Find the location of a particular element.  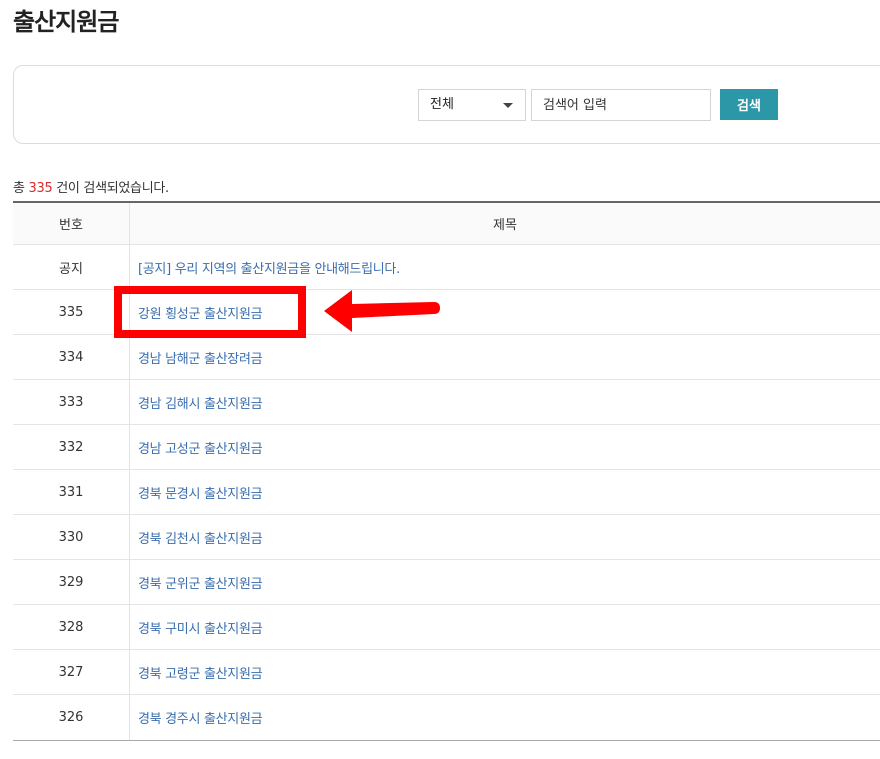

row-title-link: 경북 고령군 출산지원금 is located at coordinates (200, 672).